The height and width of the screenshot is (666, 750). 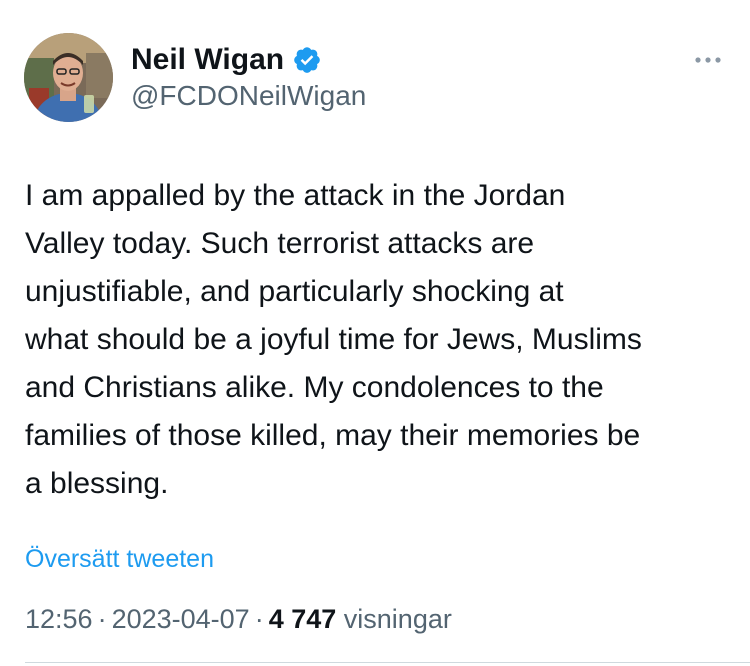 I want to click on tweet-meta: 12:56 · 2023-04-07 · 4 747 visningar, so click(x=238, y=619).